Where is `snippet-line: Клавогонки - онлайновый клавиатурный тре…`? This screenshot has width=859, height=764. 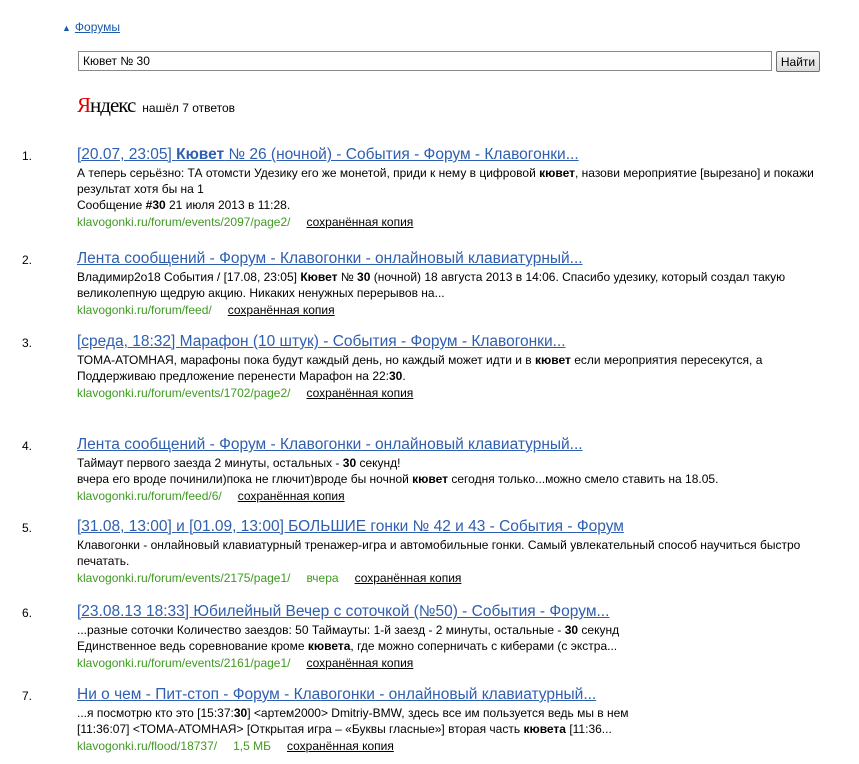
snippet-line: Клавогонки - онлайновый клавиатурный тре… is located at coordinates (439, 553).